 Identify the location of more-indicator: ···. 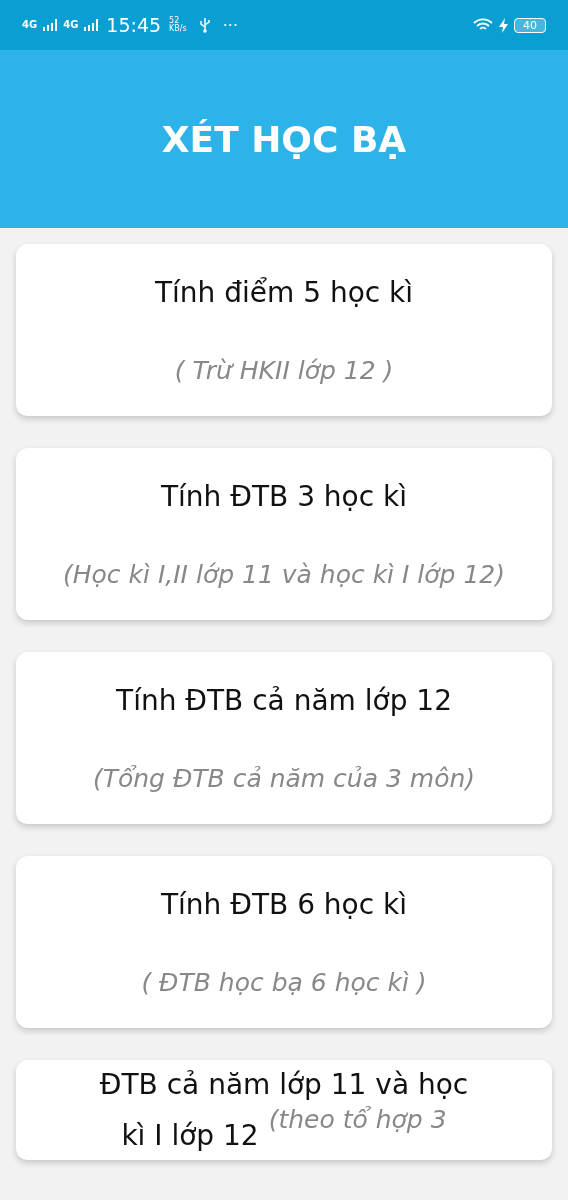
(230, 25).